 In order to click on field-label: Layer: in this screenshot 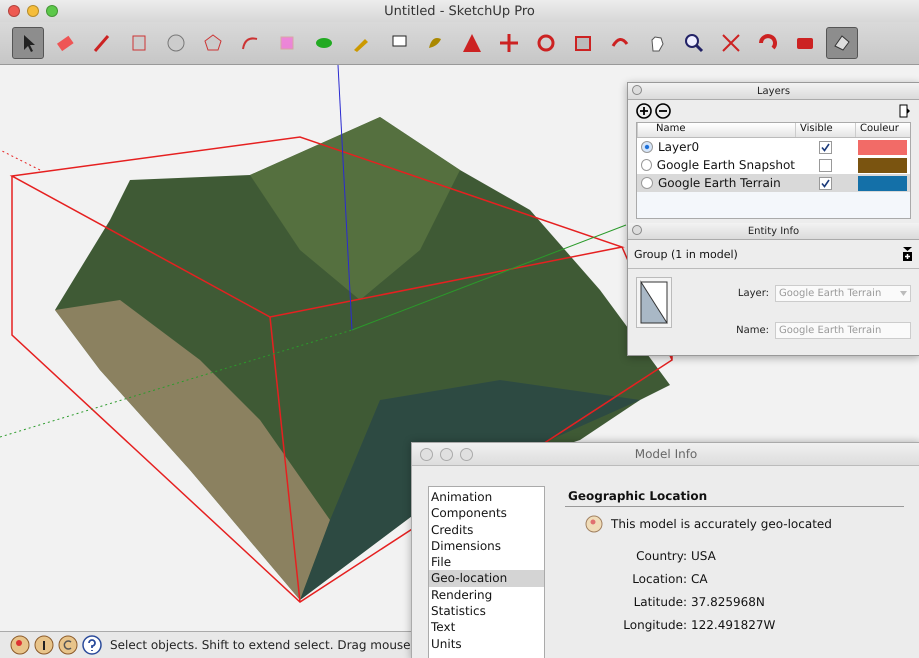, I will do `click(752, 293)`.